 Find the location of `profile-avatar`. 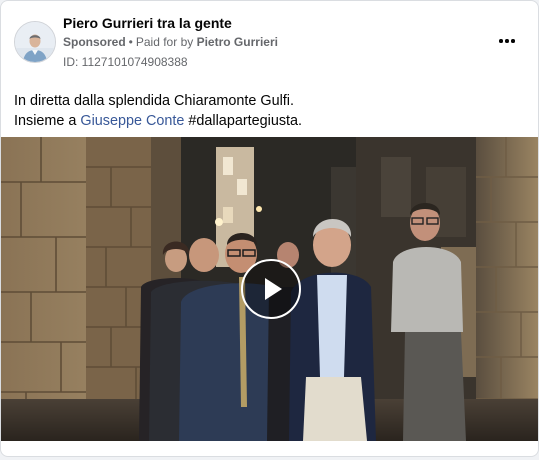

profile-avatar is located at coordinates (35, 42).